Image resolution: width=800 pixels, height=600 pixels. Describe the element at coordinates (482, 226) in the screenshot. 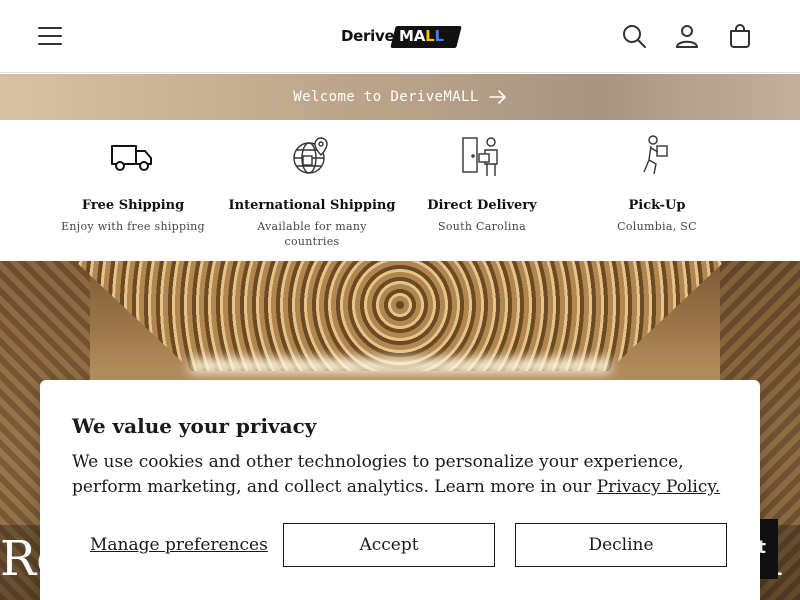

I see `feature-subtitle: South Carolina` at that location.